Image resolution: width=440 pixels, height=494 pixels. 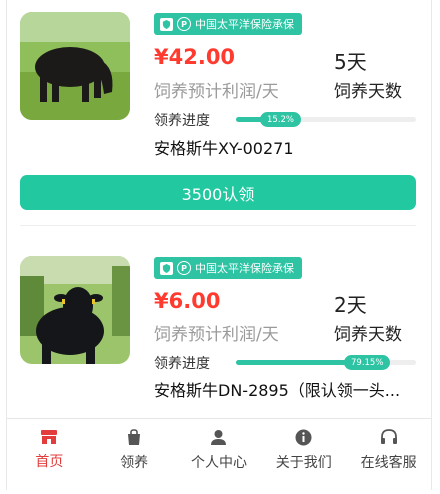 I want to click on tab-adopt: 领养, so click(x=134, y=455).